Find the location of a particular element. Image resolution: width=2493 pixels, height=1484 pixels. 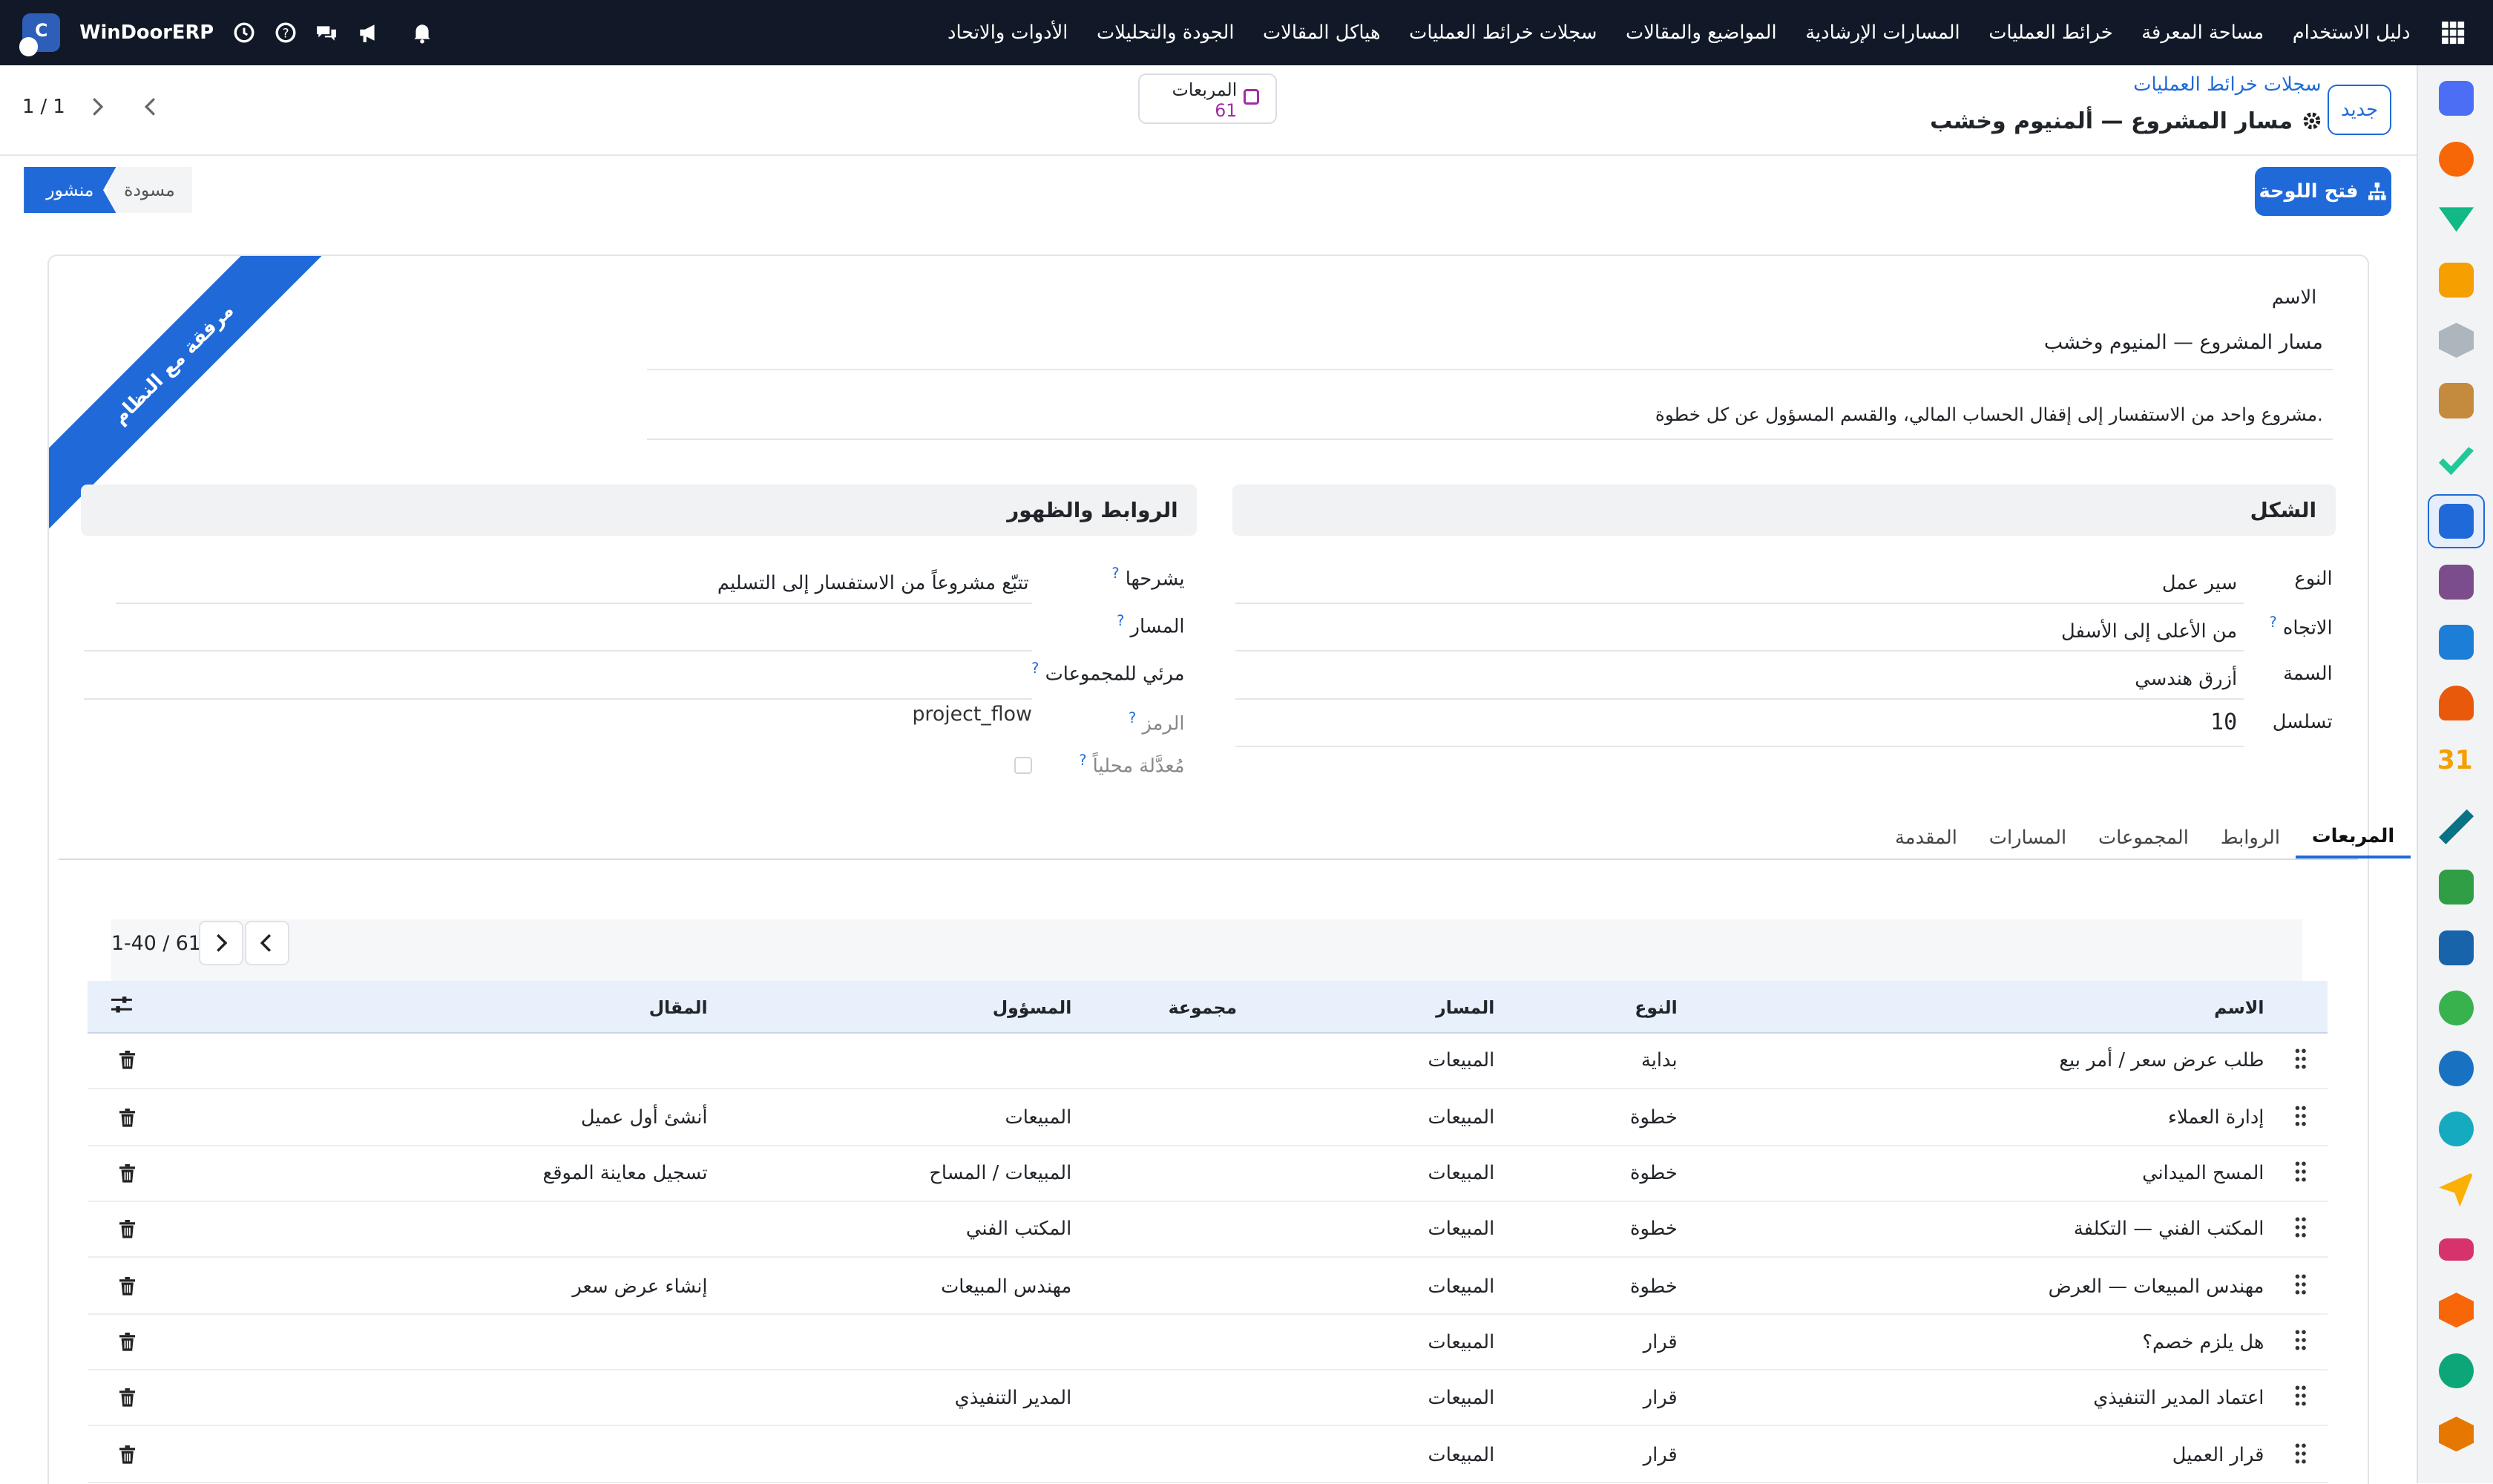

col-type: النوع is located at coordinates (1656, 1007).